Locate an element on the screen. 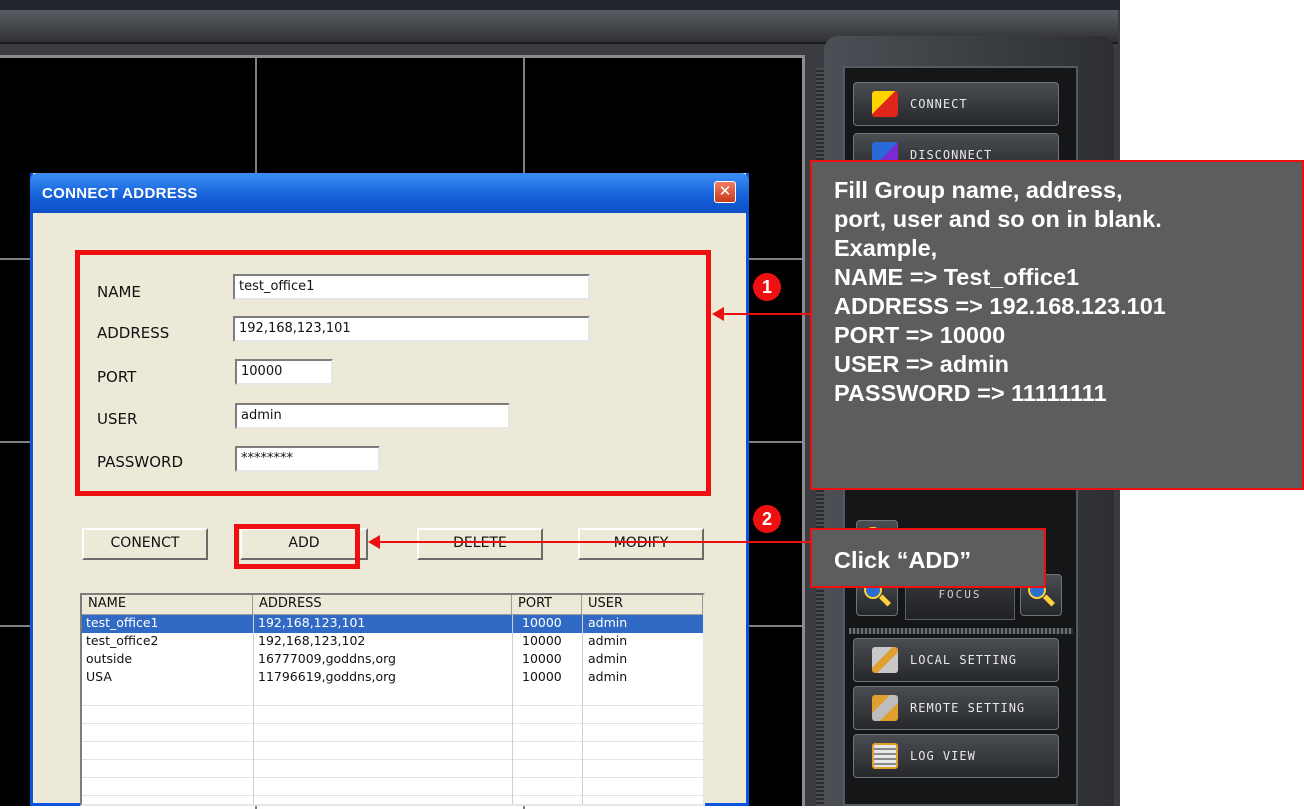 This screenshot has width=1304, height=809. row-address: 192,168,123,101 is located at coordinates (312, 622).